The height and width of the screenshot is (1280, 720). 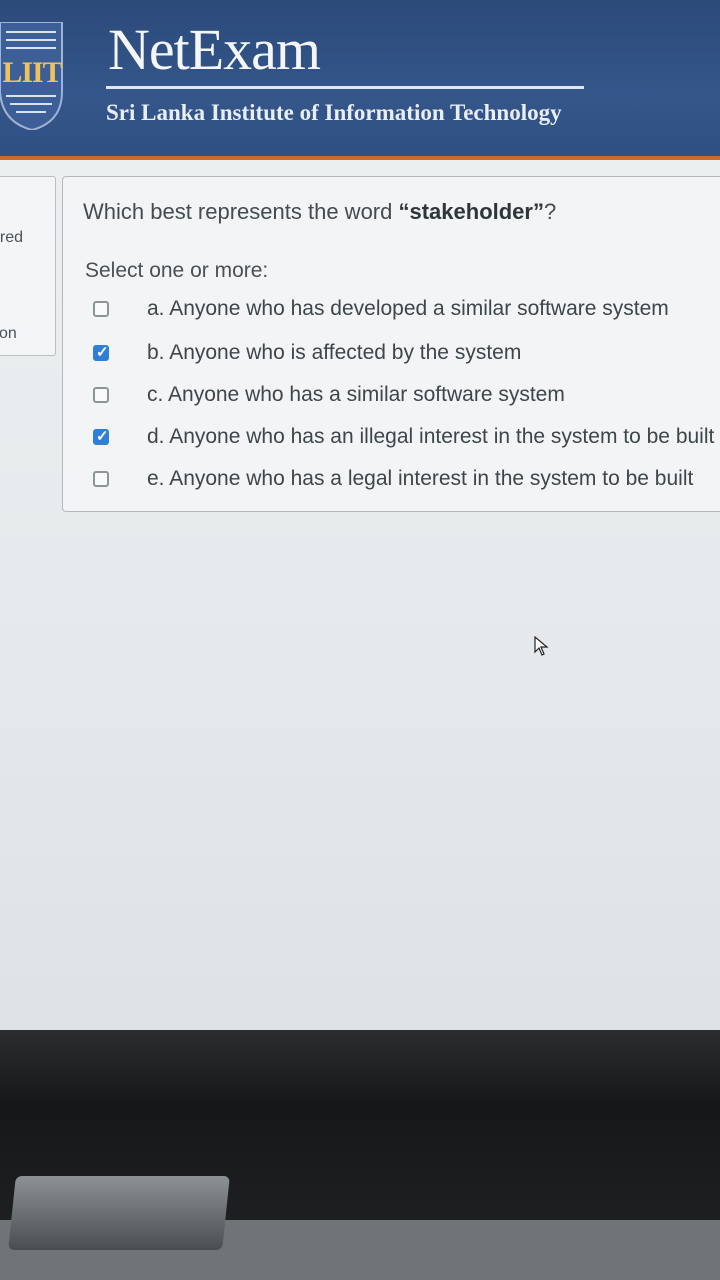 I want to click on logo-text: LIIT, so click(x=32, y=72).